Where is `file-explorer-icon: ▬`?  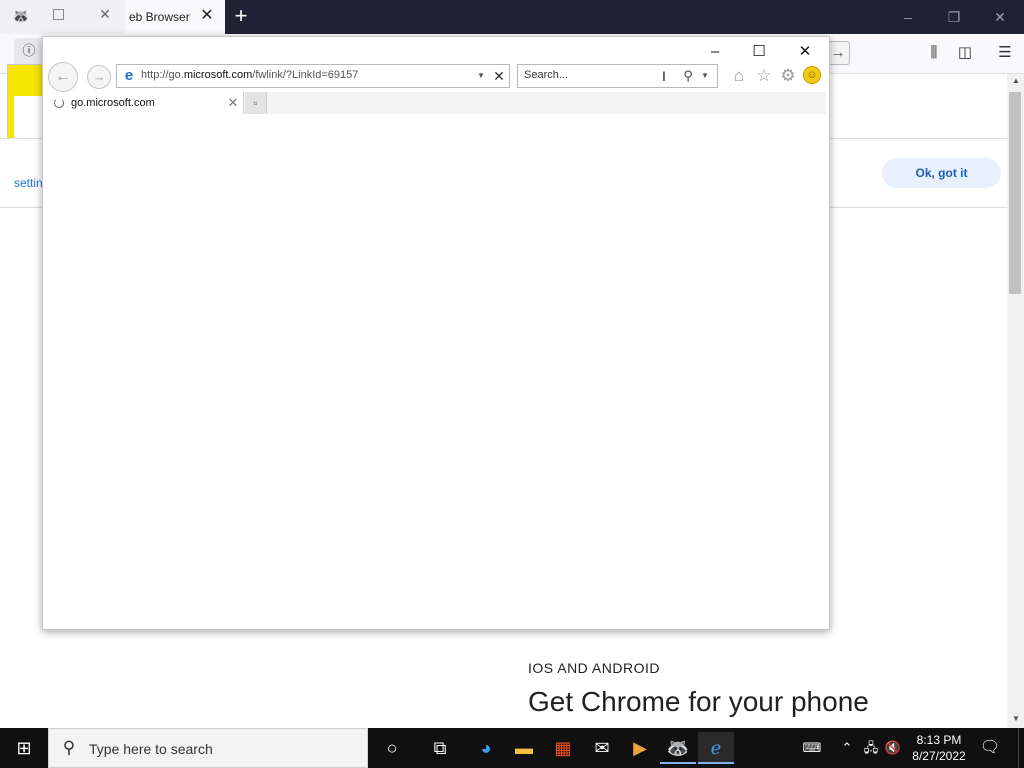
file-explorer-icon: ▬ is located at coordinates (524, 748).